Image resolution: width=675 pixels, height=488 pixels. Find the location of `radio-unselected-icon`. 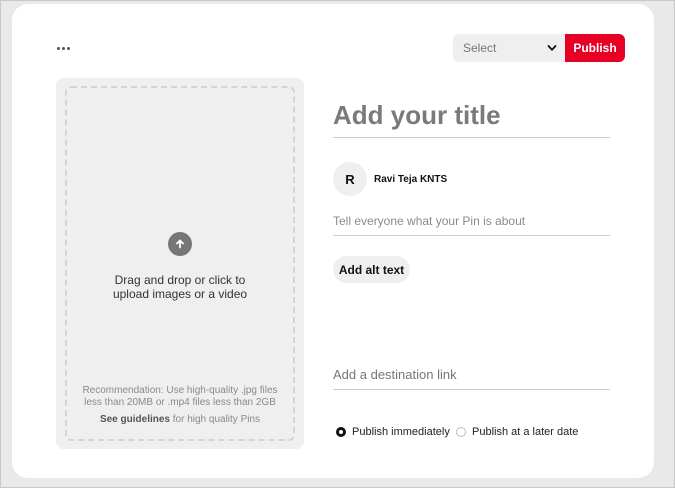

radio-unselected-icon is located at coordinates (461, 432).